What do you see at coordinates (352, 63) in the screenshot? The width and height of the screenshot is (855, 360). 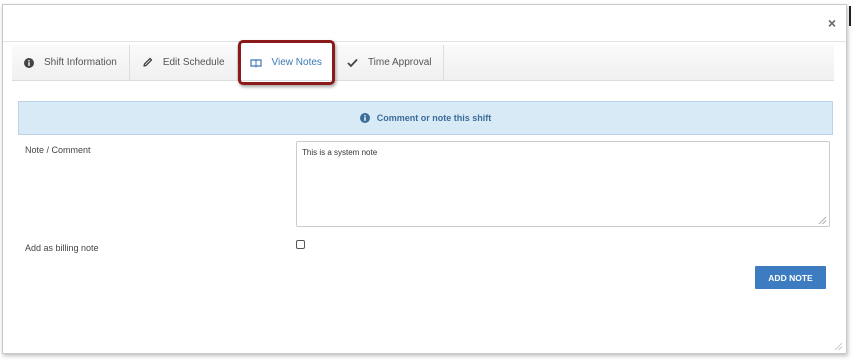 I see `checkmark-icon` at bounding box center [352, 63].